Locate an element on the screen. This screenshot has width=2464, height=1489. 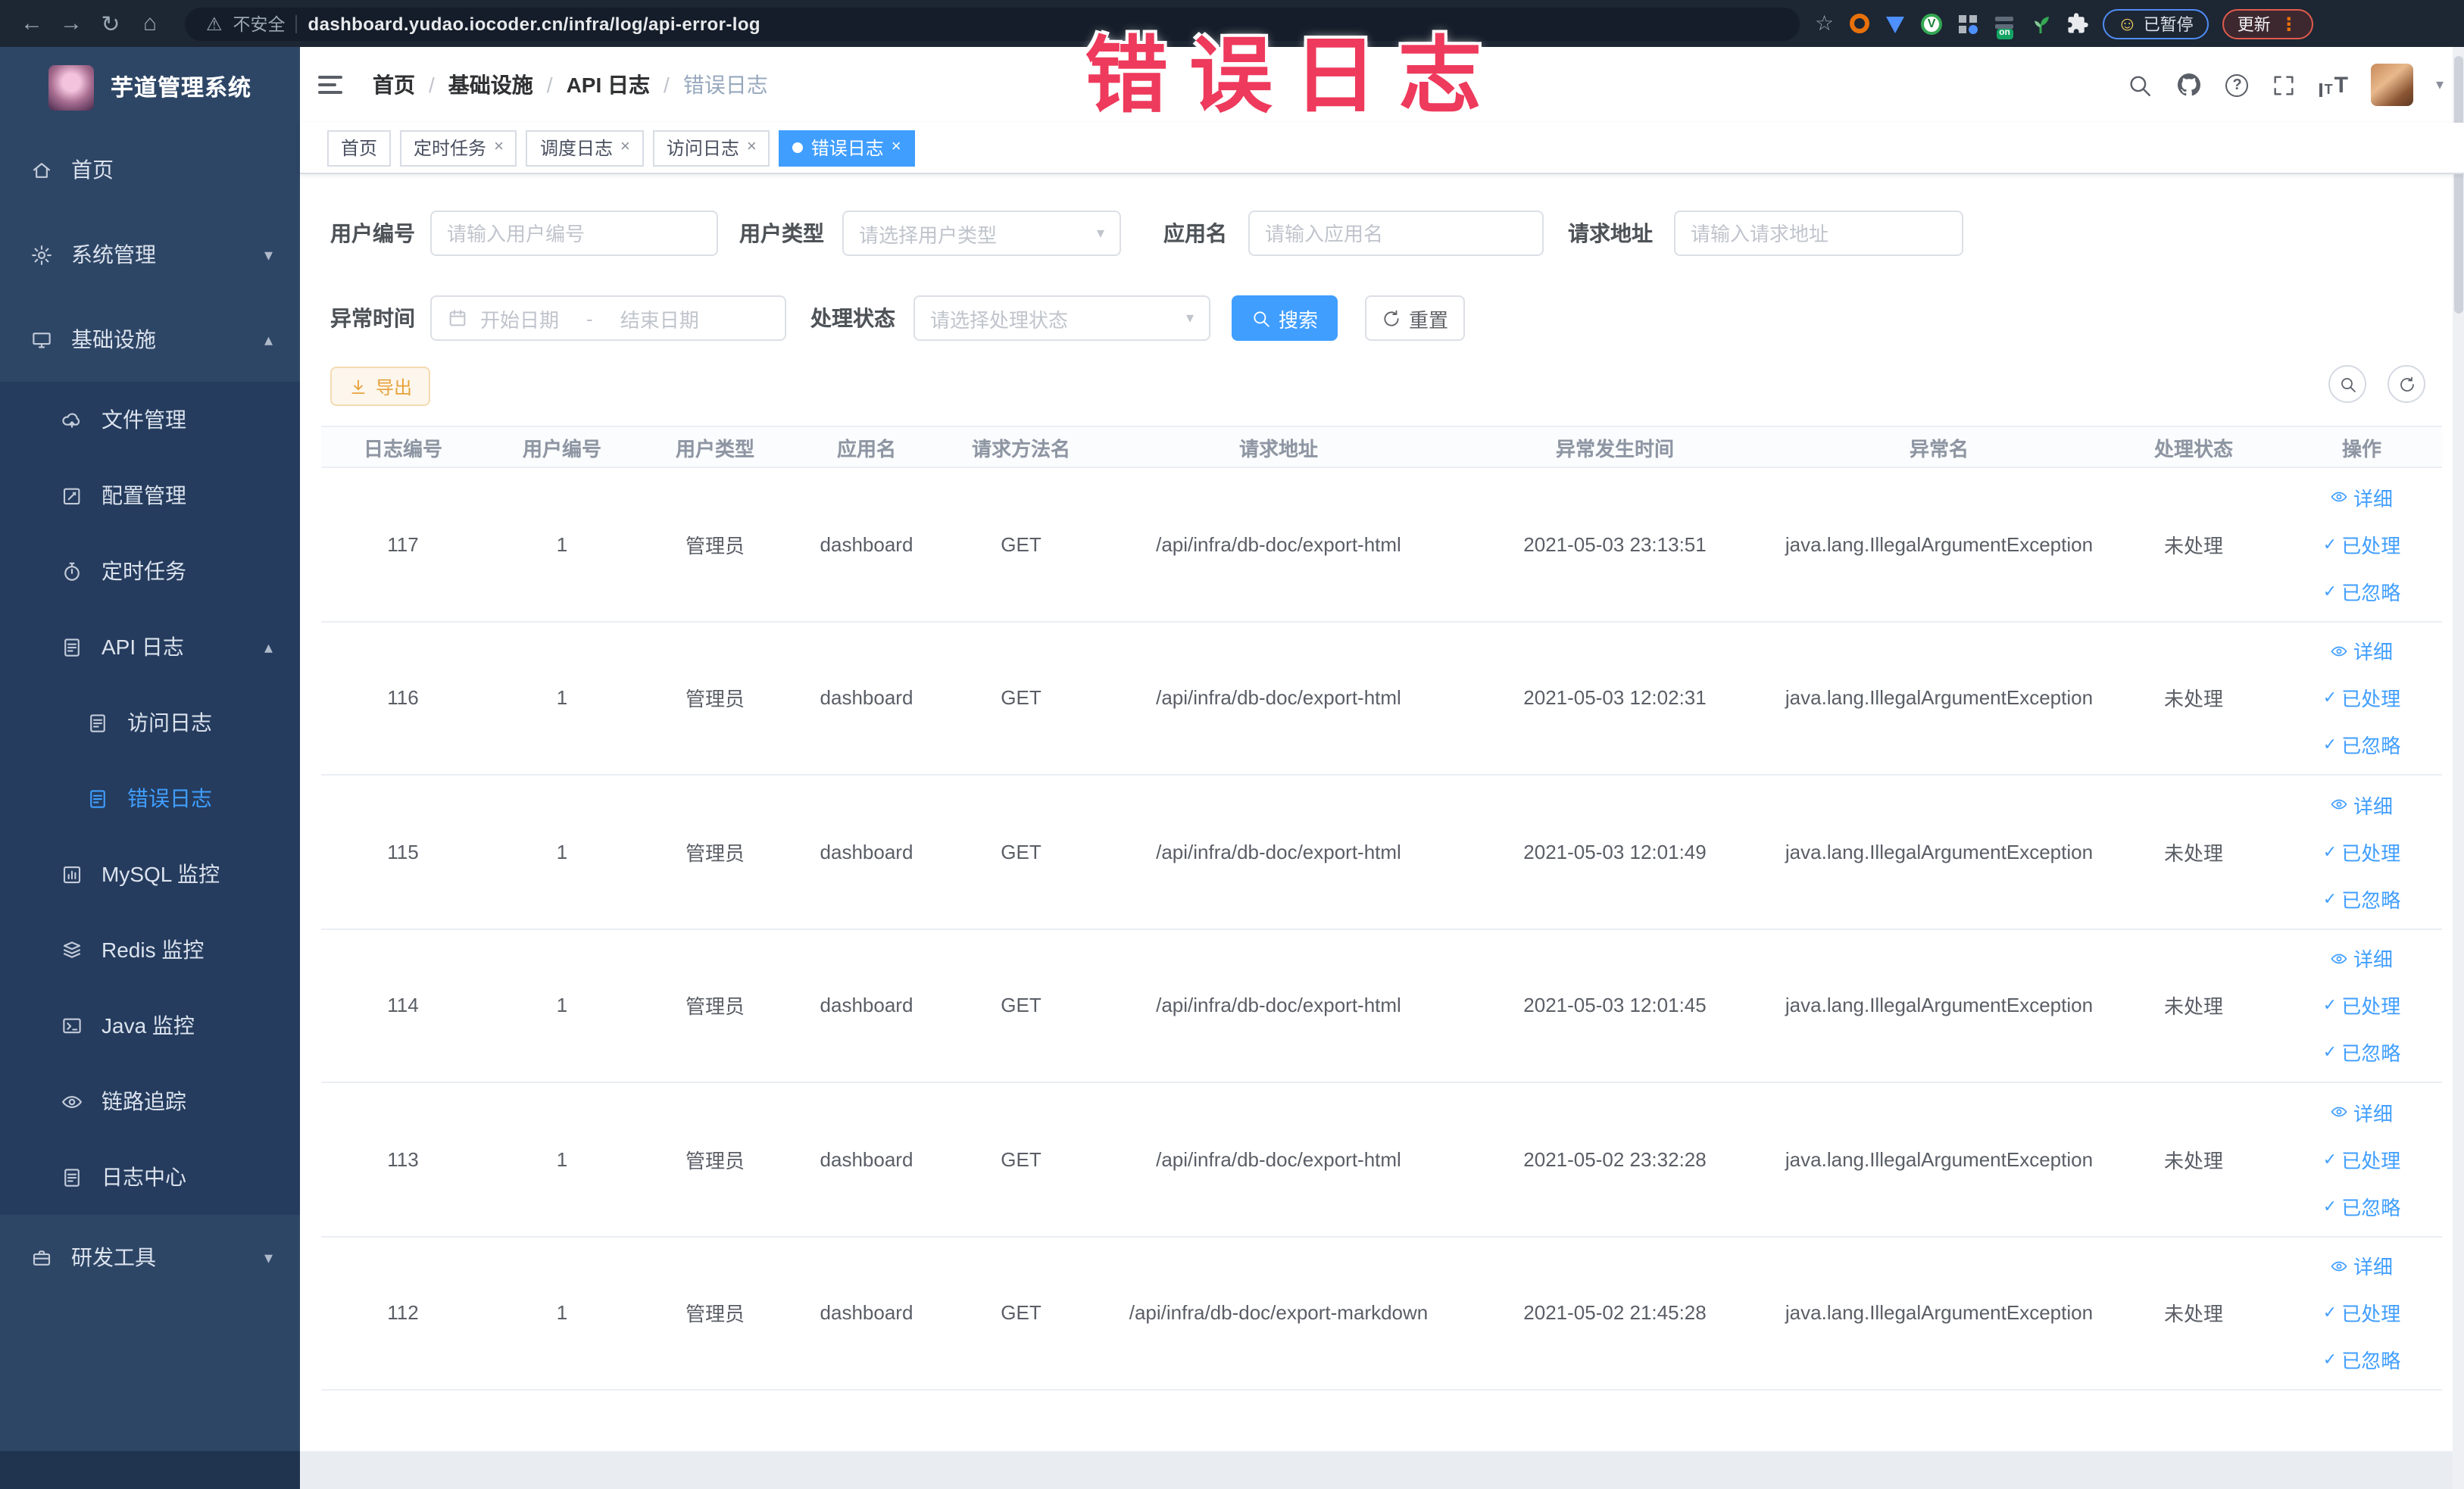
refresh-table-button is located at coordinates (2406, 384).